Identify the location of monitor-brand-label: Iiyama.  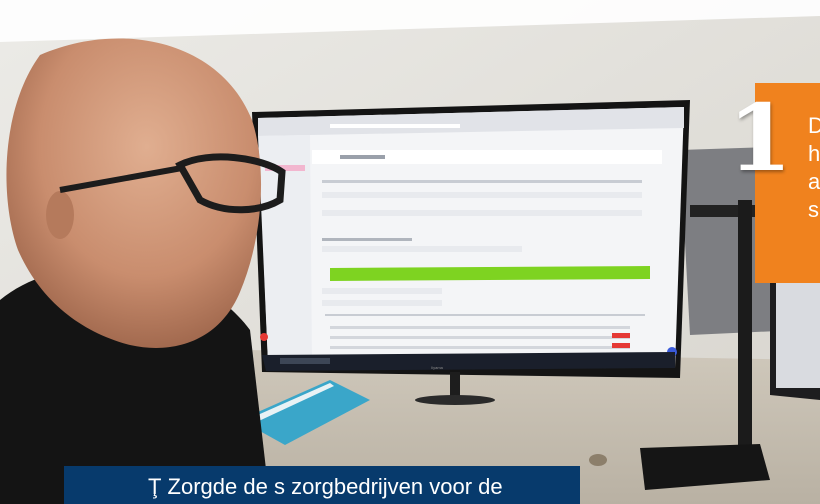
(437, 367).